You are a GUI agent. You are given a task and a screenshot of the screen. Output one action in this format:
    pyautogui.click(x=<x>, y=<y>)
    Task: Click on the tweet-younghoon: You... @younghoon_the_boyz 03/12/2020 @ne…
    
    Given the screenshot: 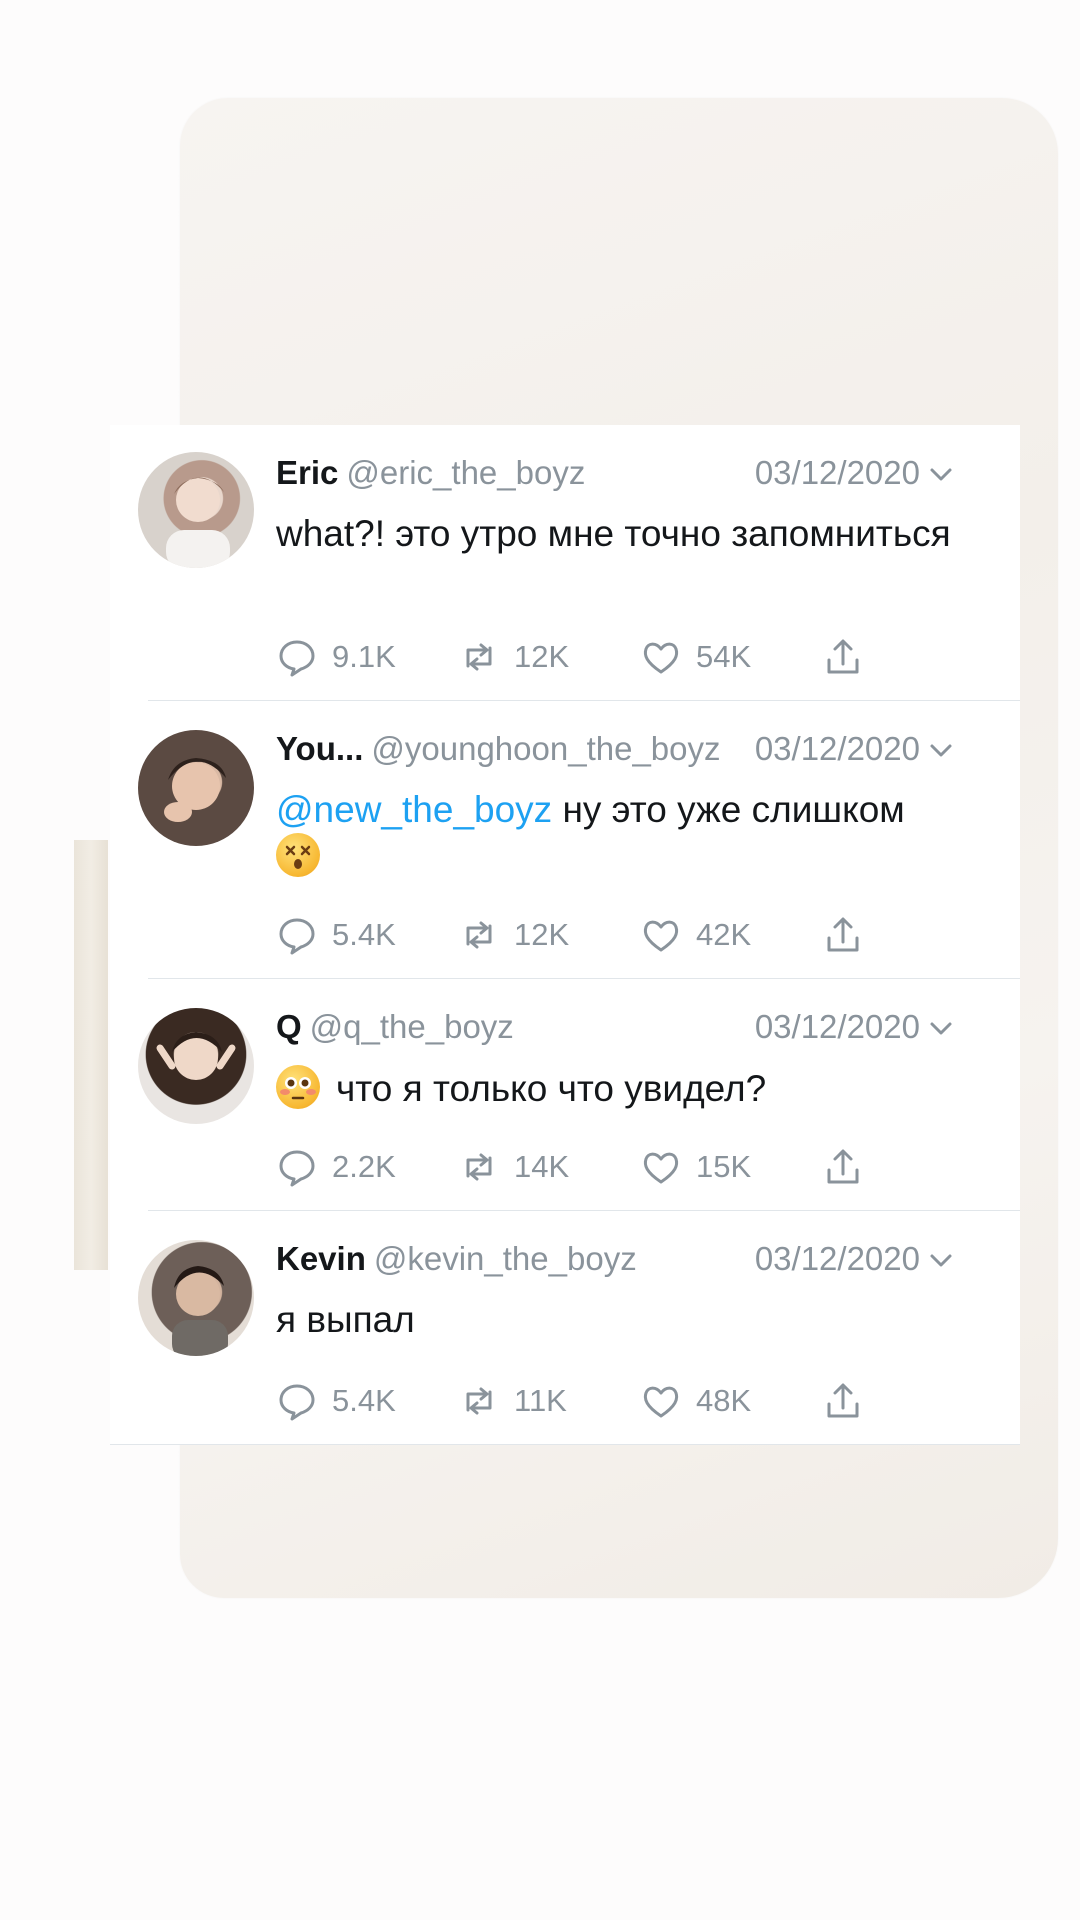 What is the action you would take?
    pyautogui.click(x=565, y=840)
    